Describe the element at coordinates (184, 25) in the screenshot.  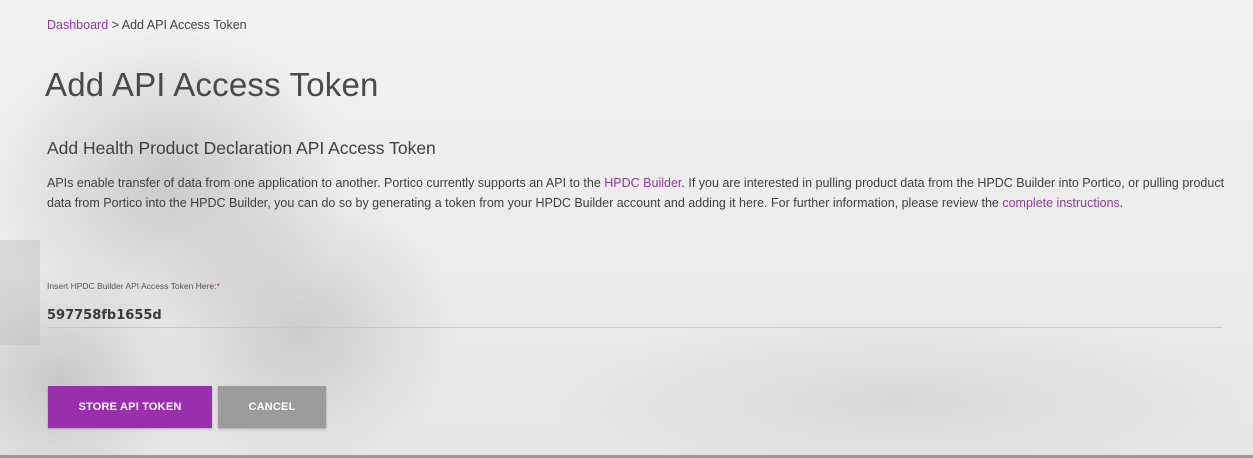
I see `breadcrumb-current: Add API Access Token` at that location.